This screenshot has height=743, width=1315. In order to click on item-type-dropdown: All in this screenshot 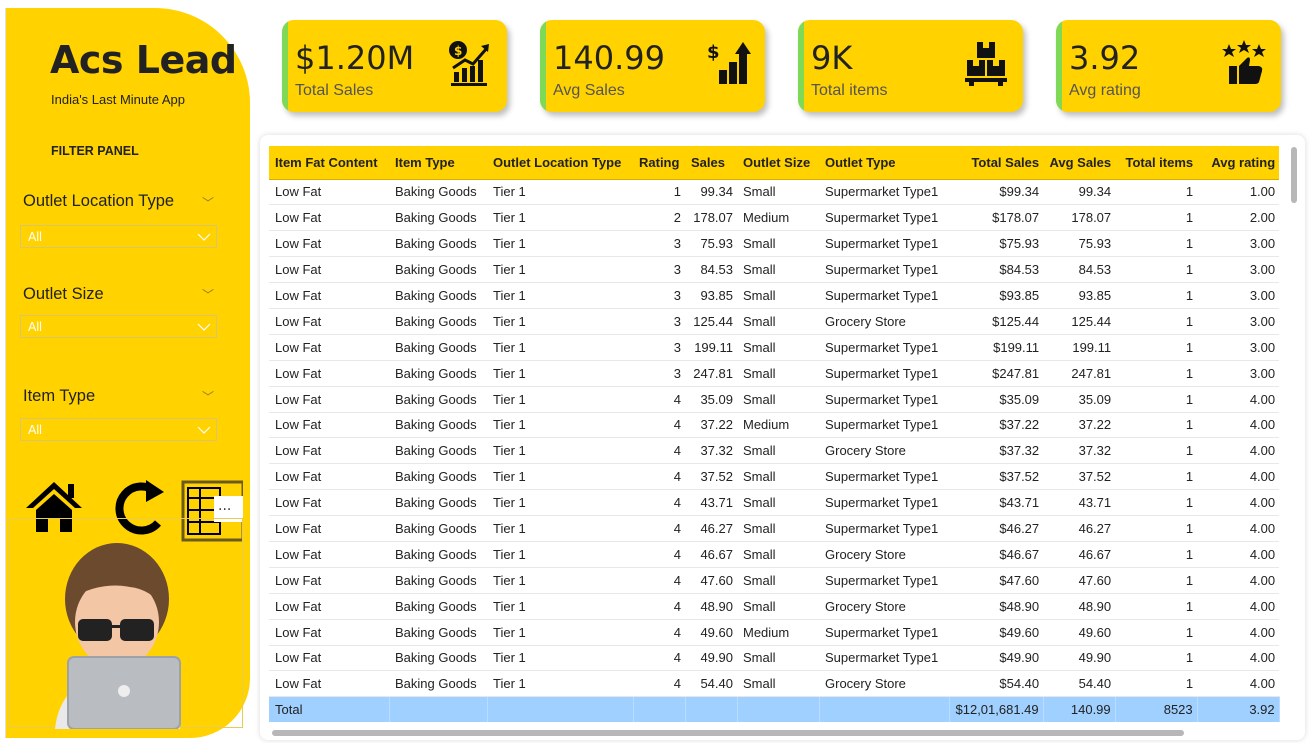, I will do `click(118, 429)`.